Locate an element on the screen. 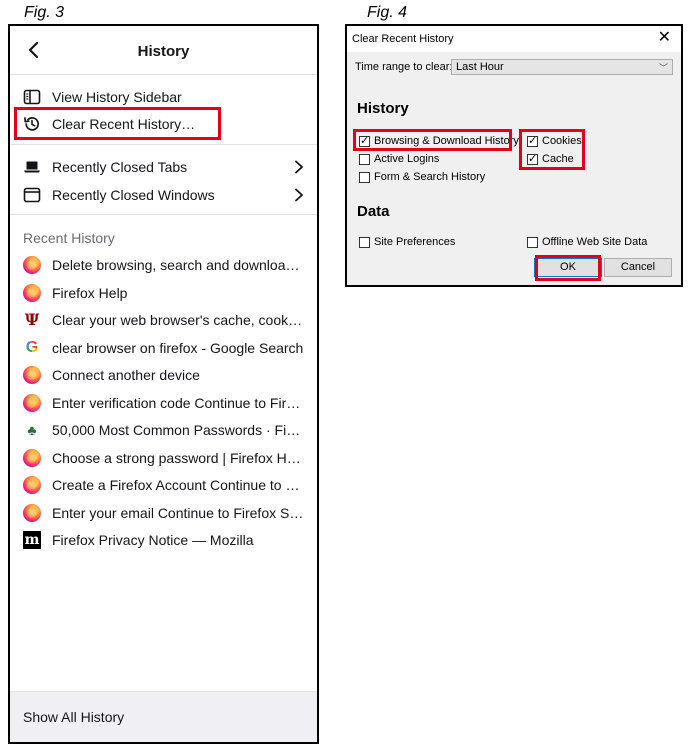 Image resolution: width=696 pixels, height=750 pixels. history-entry: Connect another device is located at coordinates (163, 376).